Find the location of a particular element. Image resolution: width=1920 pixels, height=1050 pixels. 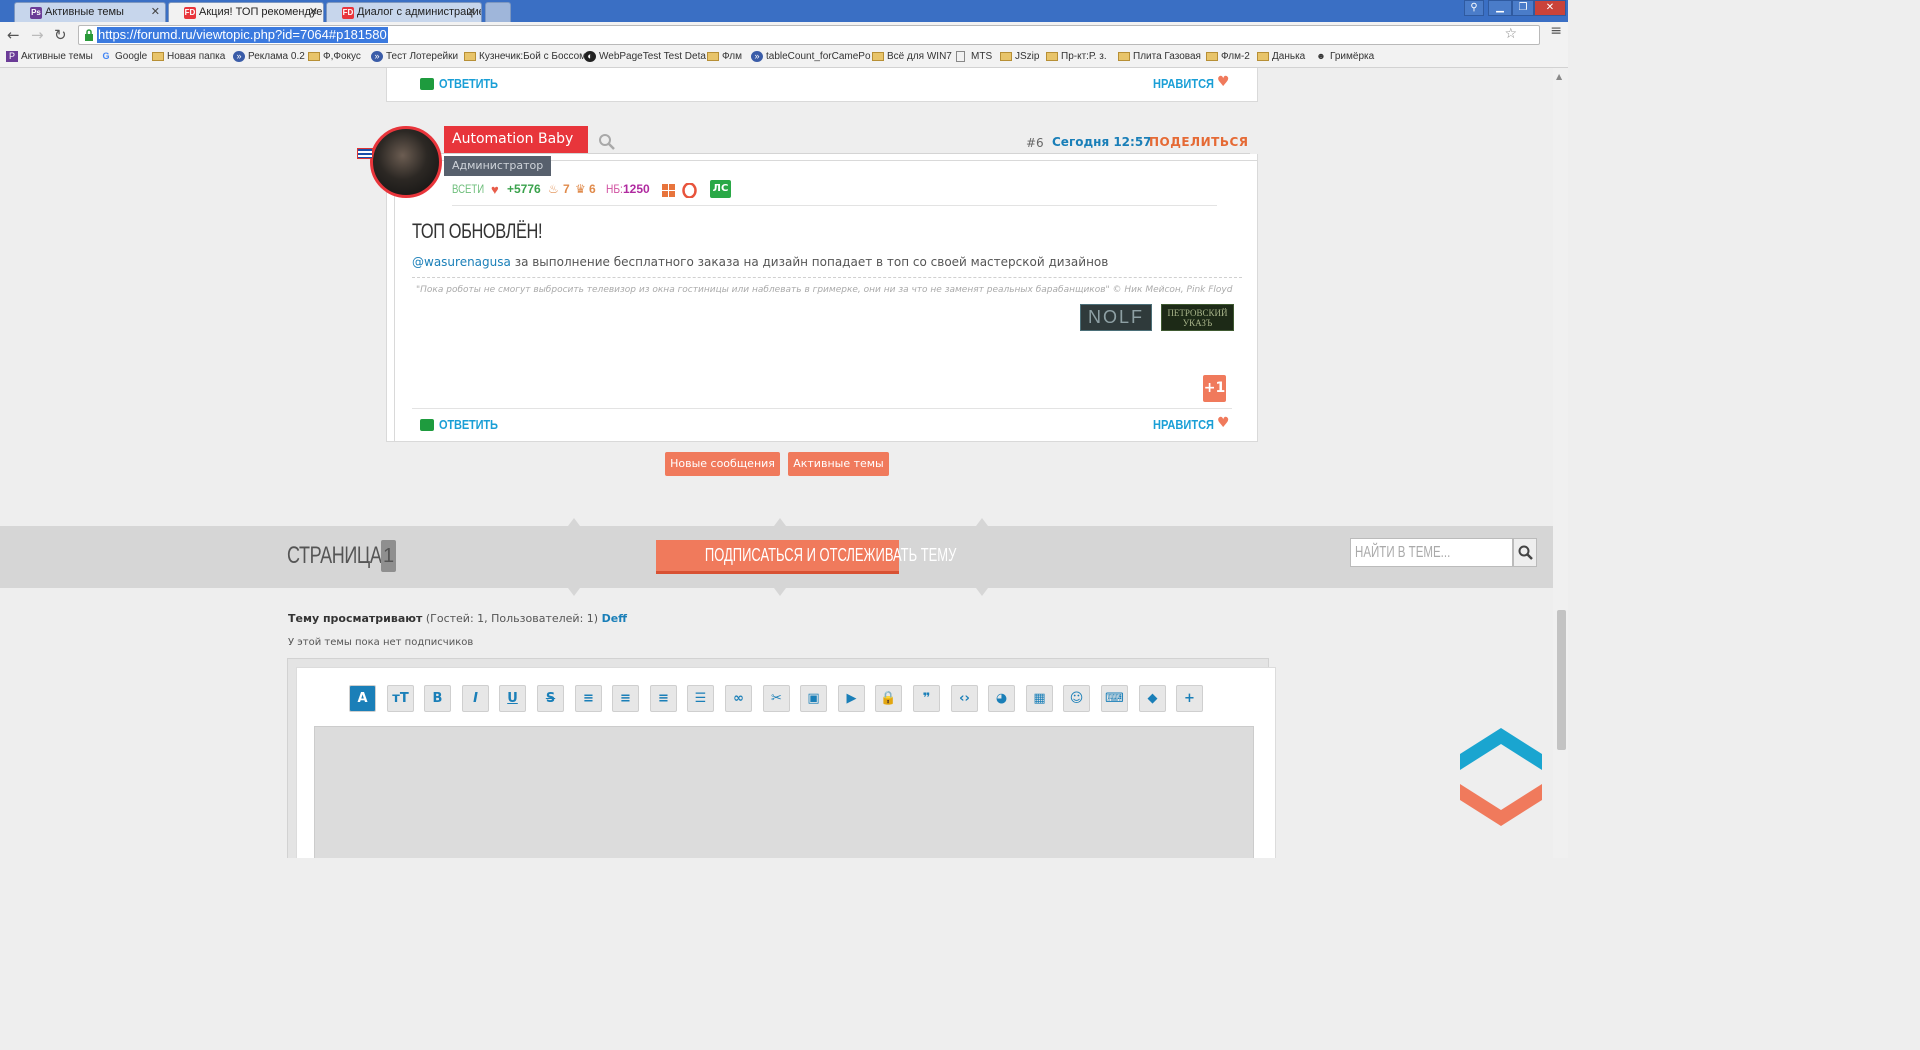

menu-icon: ≡ is located at coordinates (1556, 31).